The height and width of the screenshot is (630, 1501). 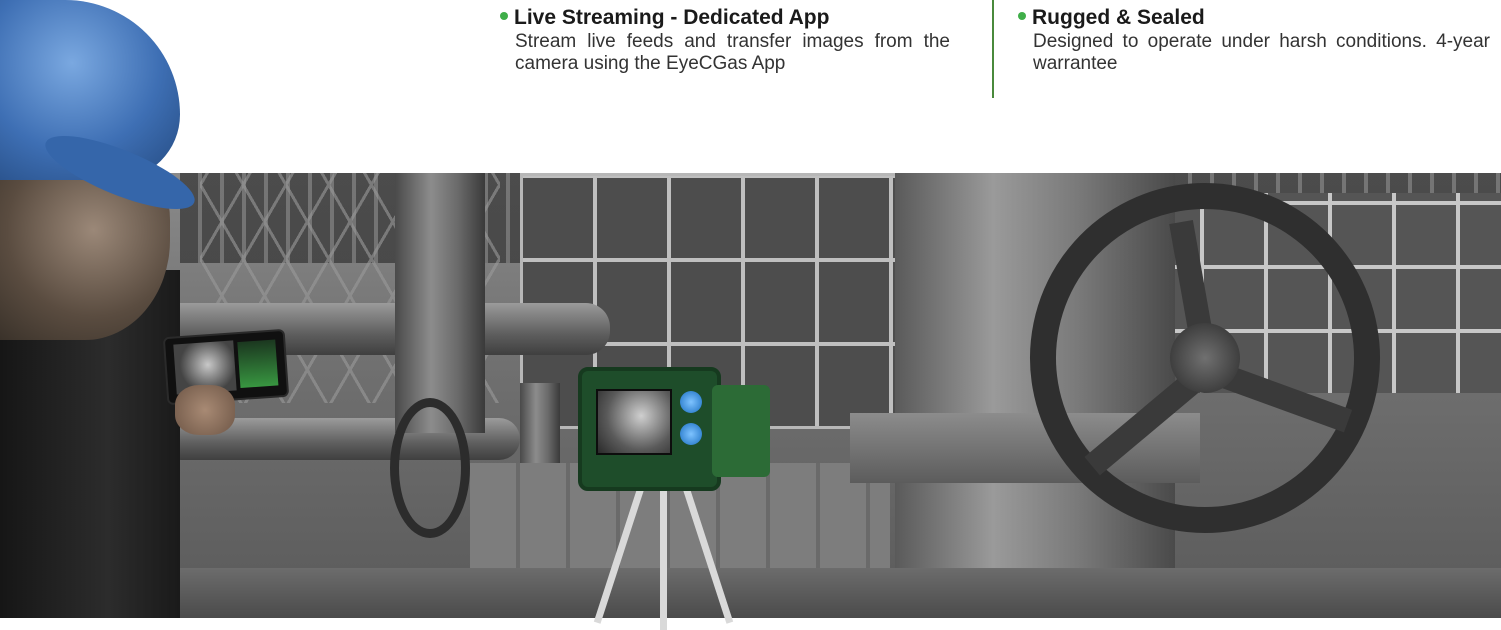 I want to click on feature-title: Rugged & Sealed, so click(x=1254, y=18).